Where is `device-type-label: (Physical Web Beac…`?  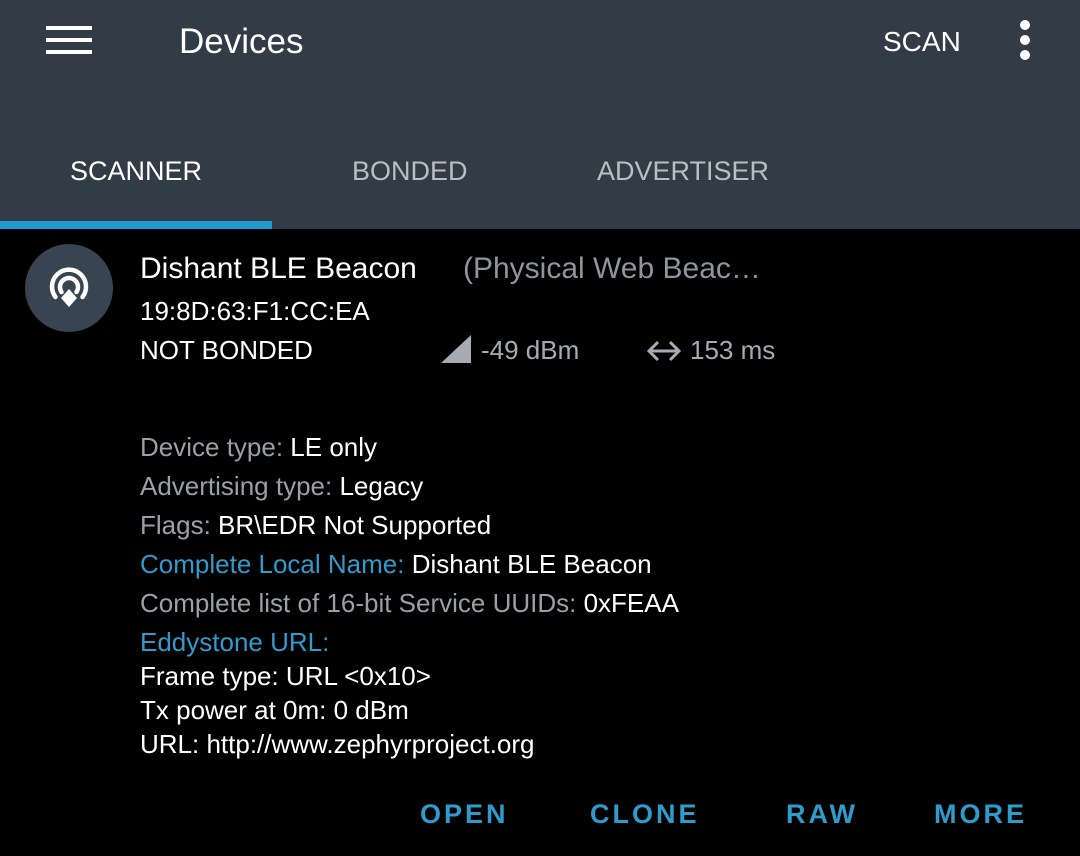
device-type-label: (Physical Web Beac… is located at coordinates (612, 268).